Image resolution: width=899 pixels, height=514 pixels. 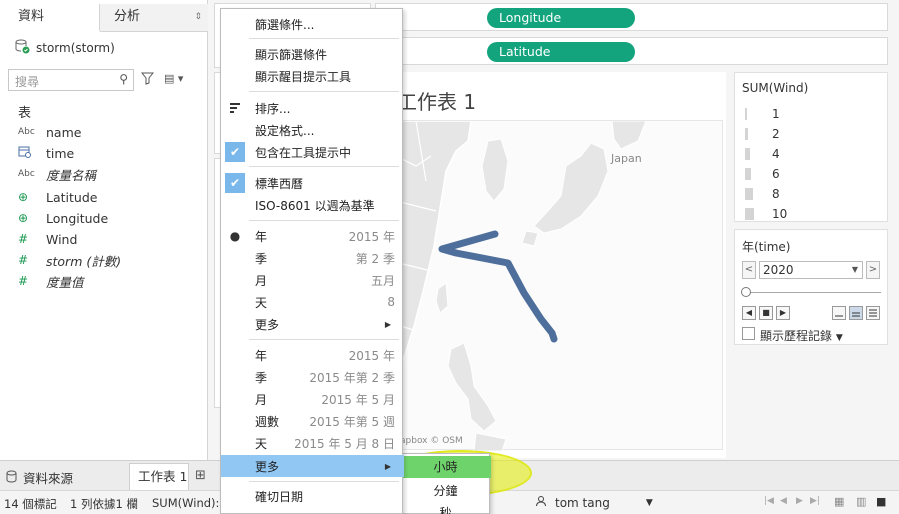 I want to click on field-label: Latitude, so click(x=72, y=197).